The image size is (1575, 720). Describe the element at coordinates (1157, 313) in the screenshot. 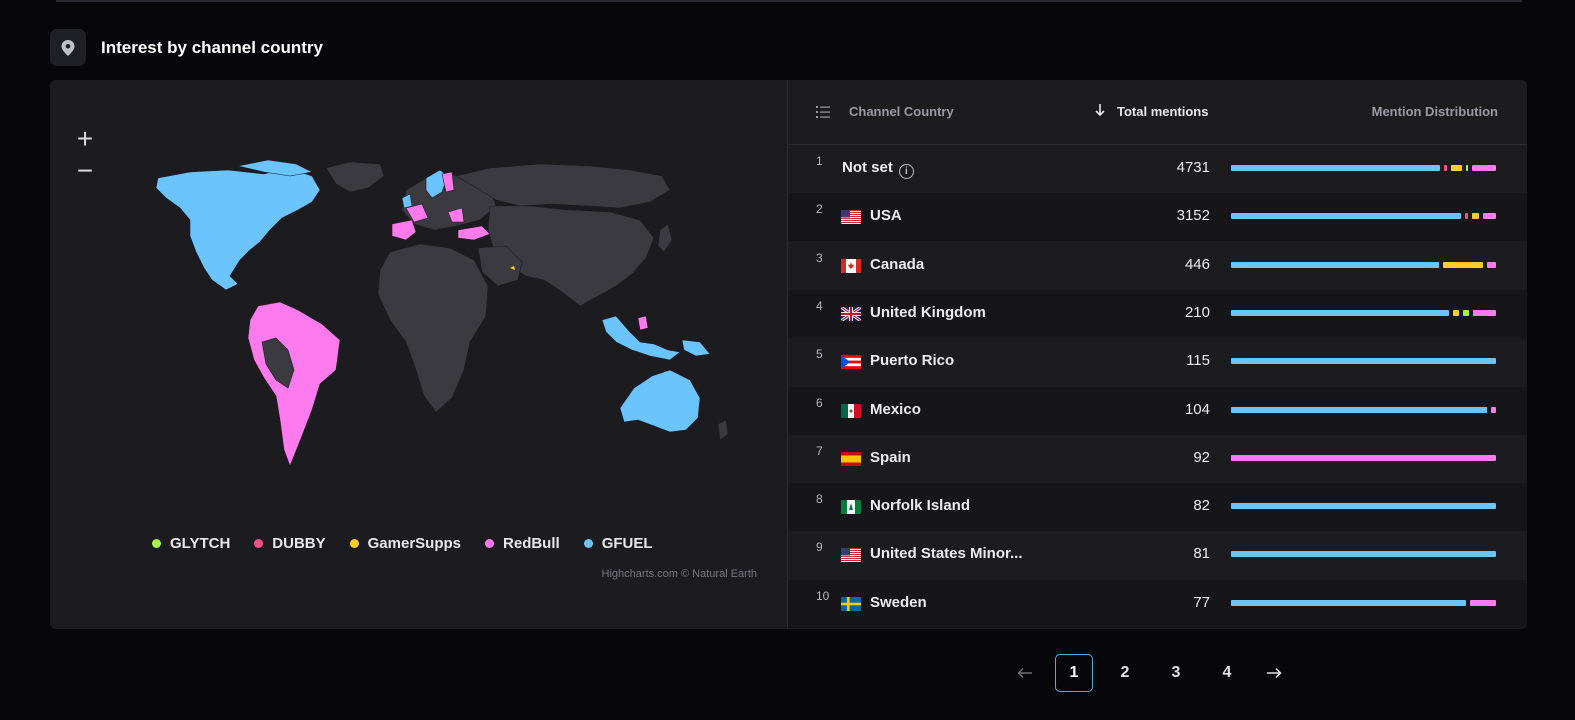

I see `table-row: 4 United Kingdom 210` at that location.